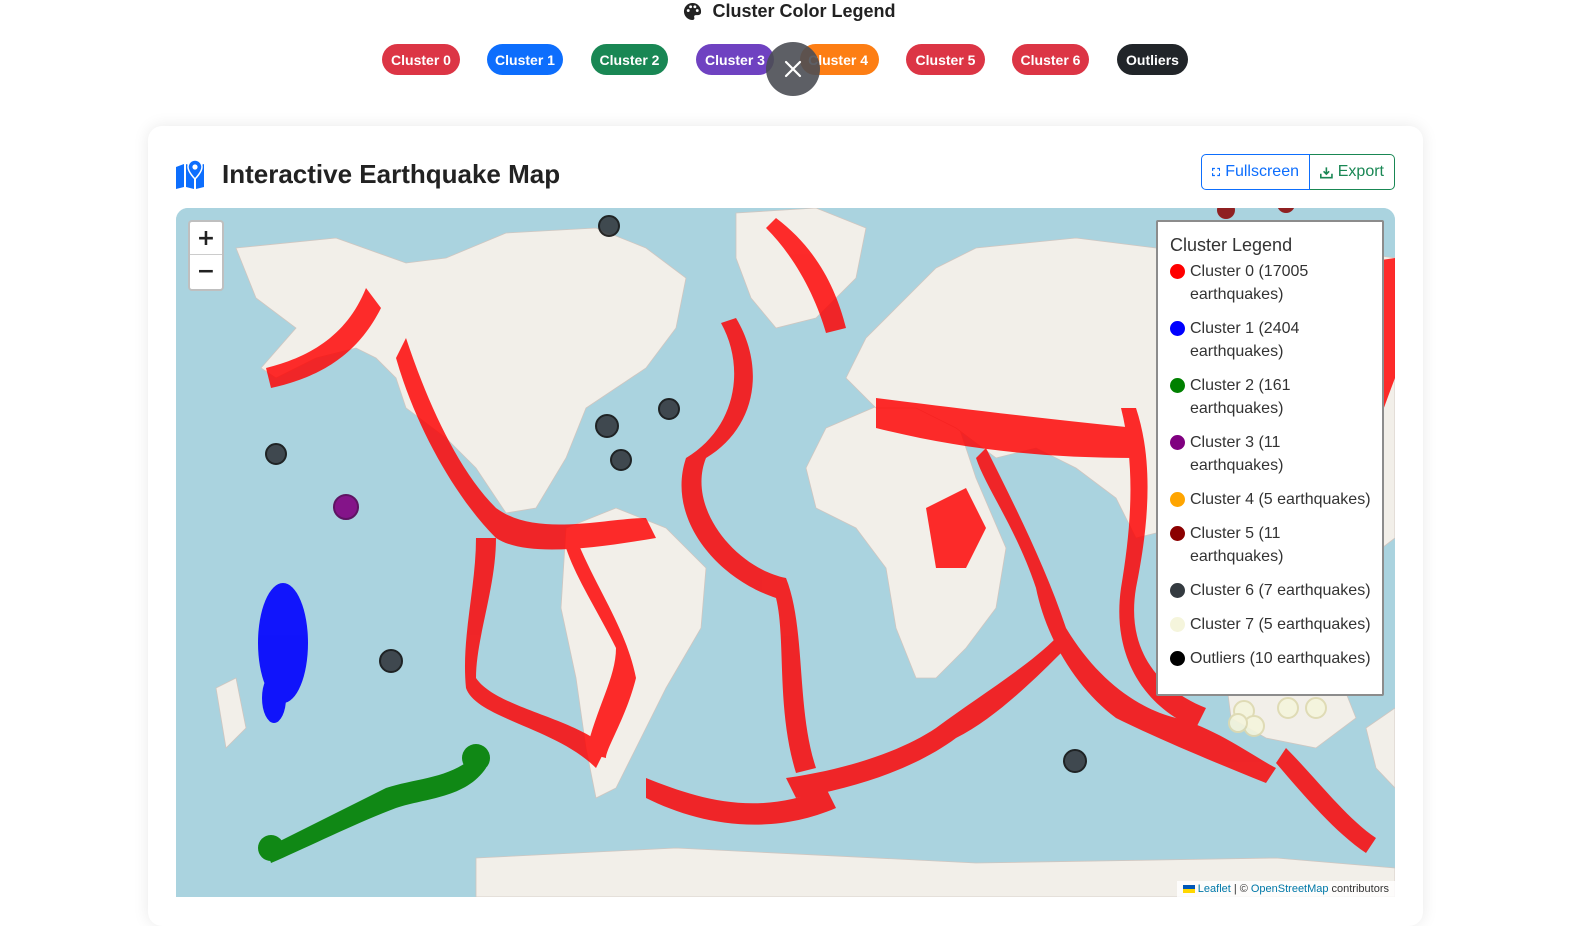 This screenshot has height=926, width=1579. What do you see at coordinates (391, 173) in the screenshot?
I see `map-title-text: Interactive Earthquake Map` at bounding box center [391, 173].